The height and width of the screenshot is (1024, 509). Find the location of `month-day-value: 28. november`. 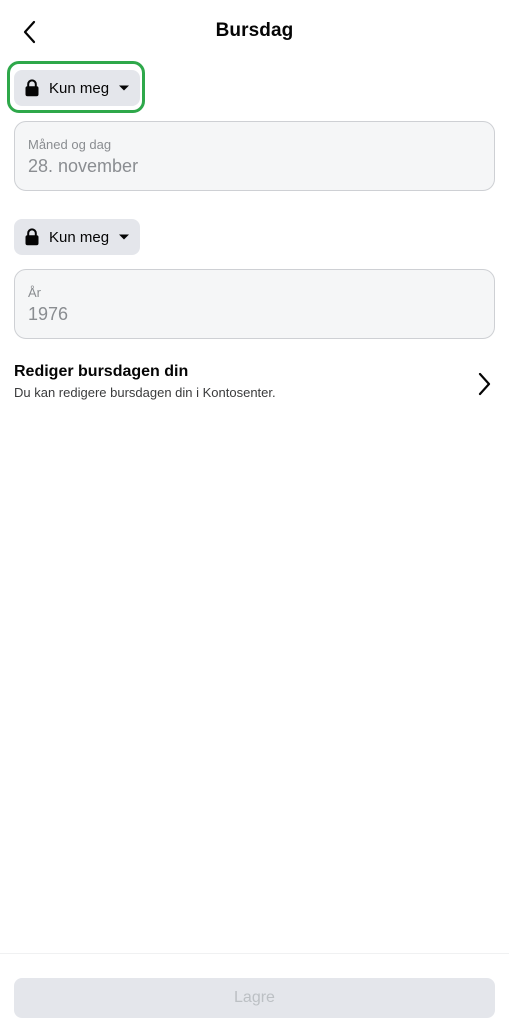

month-day-value: 28. november is located at coordinates (83, 166).